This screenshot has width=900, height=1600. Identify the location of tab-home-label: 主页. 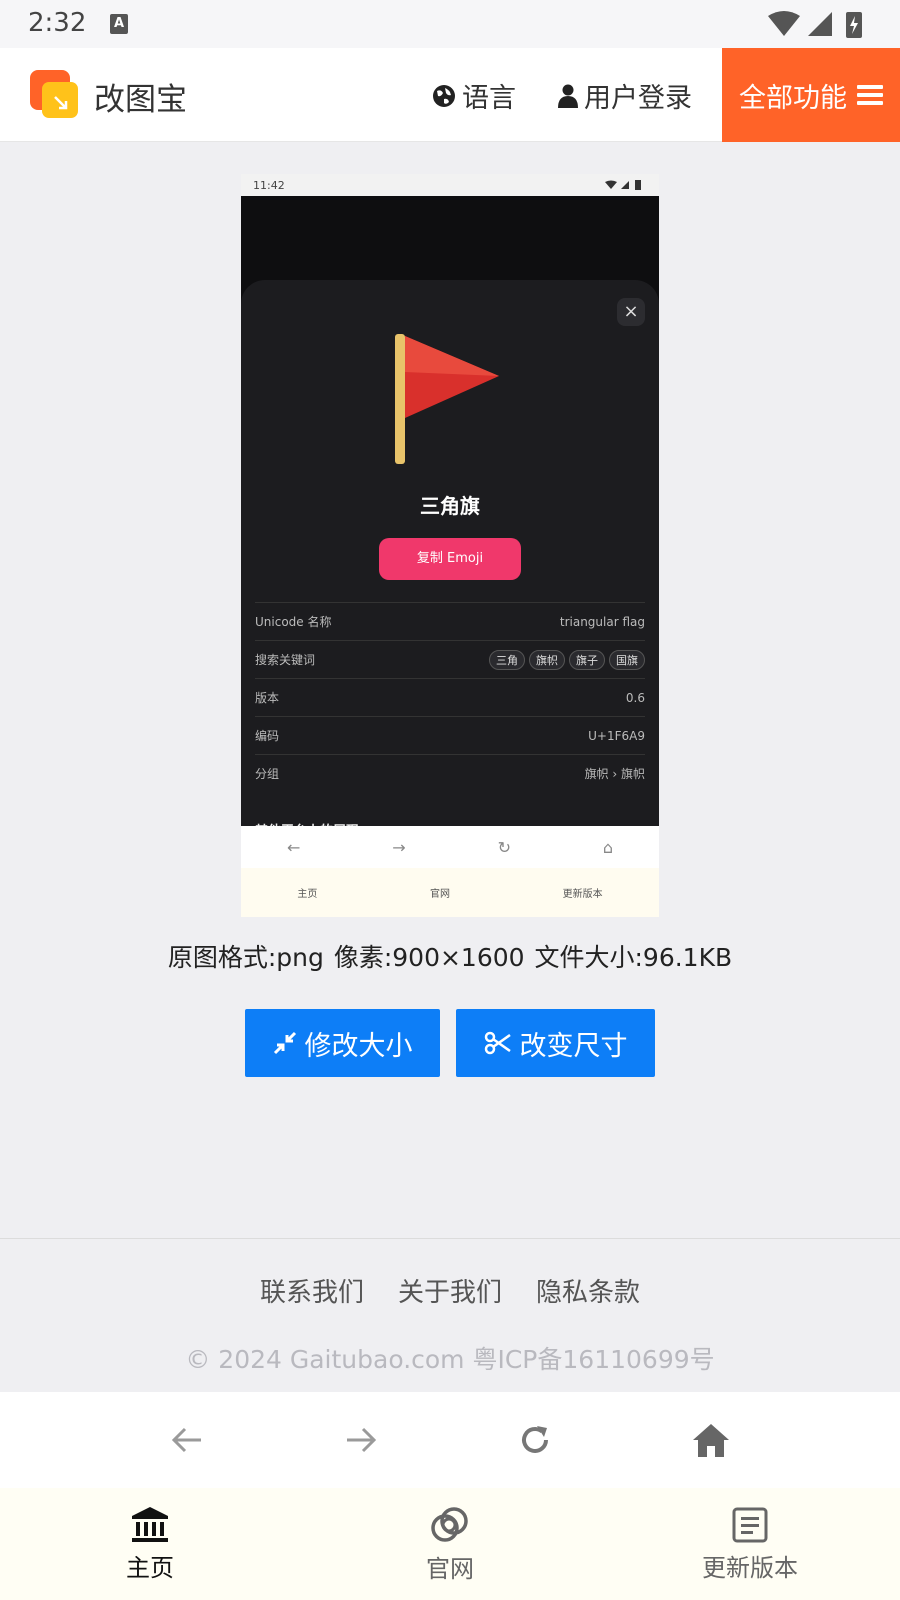
(150, 1567).